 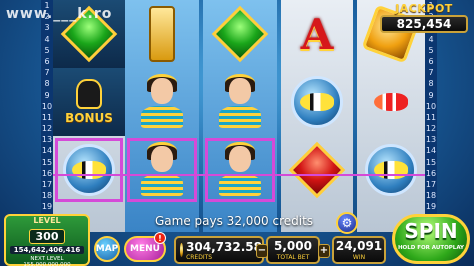 I want to click on reel-cell: A, so click(x=317, y=34).